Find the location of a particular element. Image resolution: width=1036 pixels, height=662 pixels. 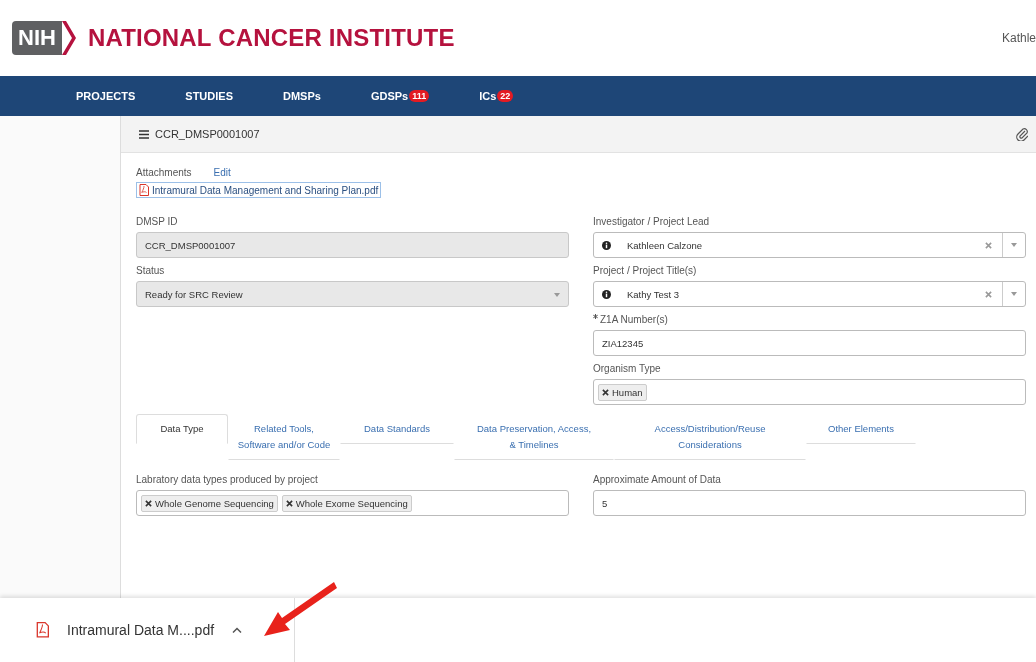

tab: Data Type is located at coordinates (182, 429).